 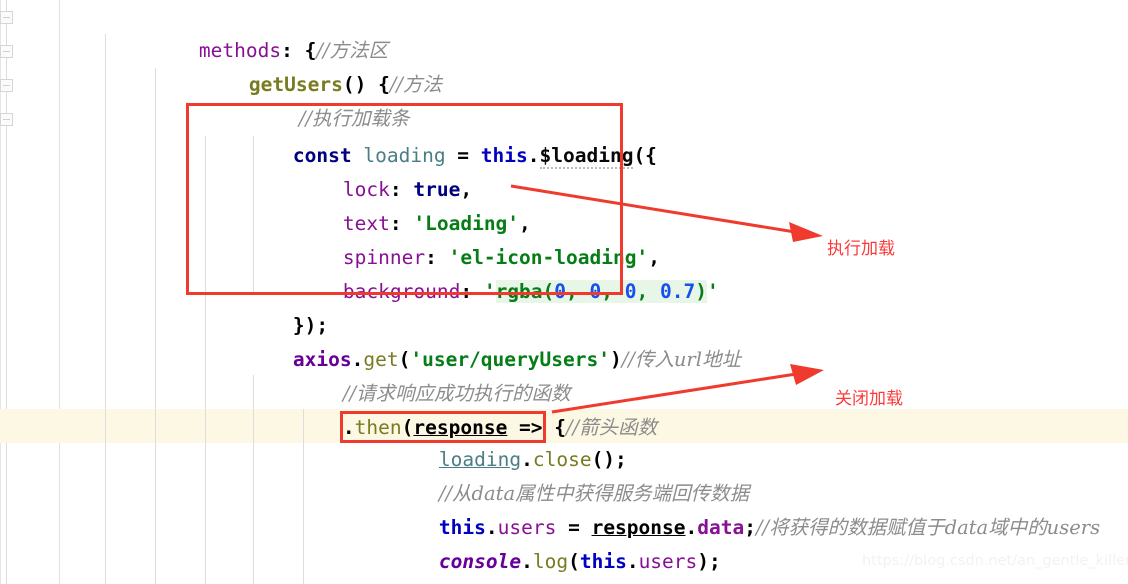 I want to click on annotation-label-close-loading: 关闭加载, so click(x=869, y=399).